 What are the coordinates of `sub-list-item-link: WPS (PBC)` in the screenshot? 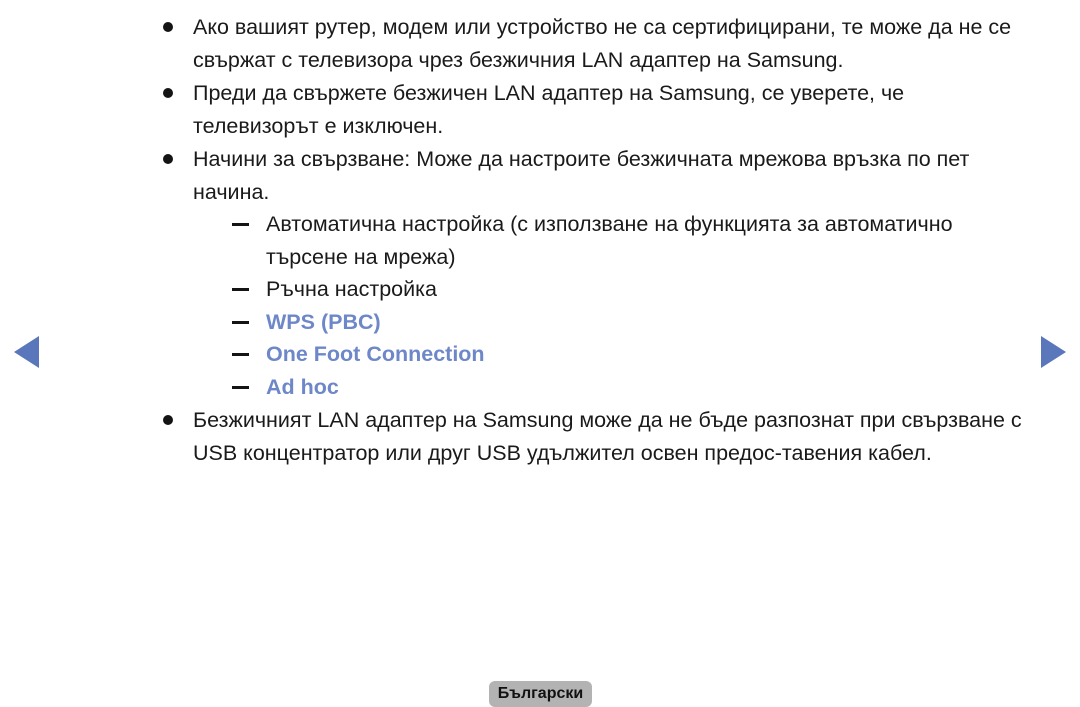 It's located at (611, 322).